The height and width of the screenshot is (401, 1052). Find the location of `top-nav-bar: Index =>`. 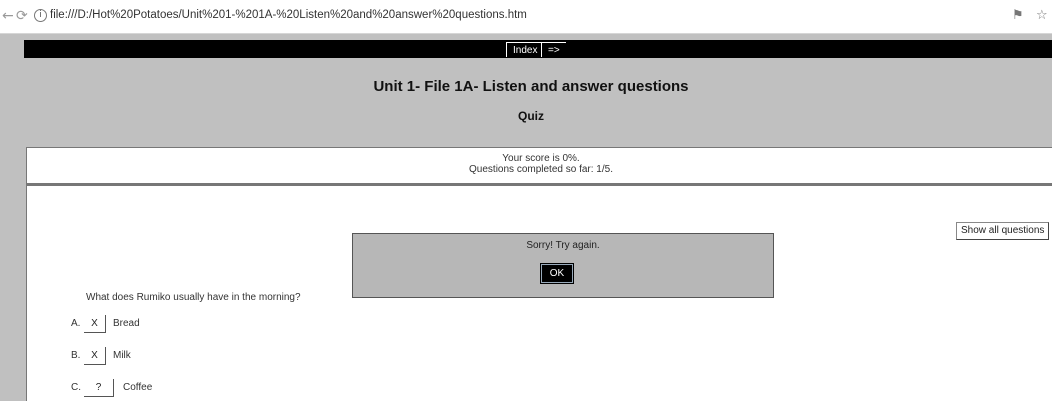

top-nav-bar: Index => is located at coordinates (538, 49).